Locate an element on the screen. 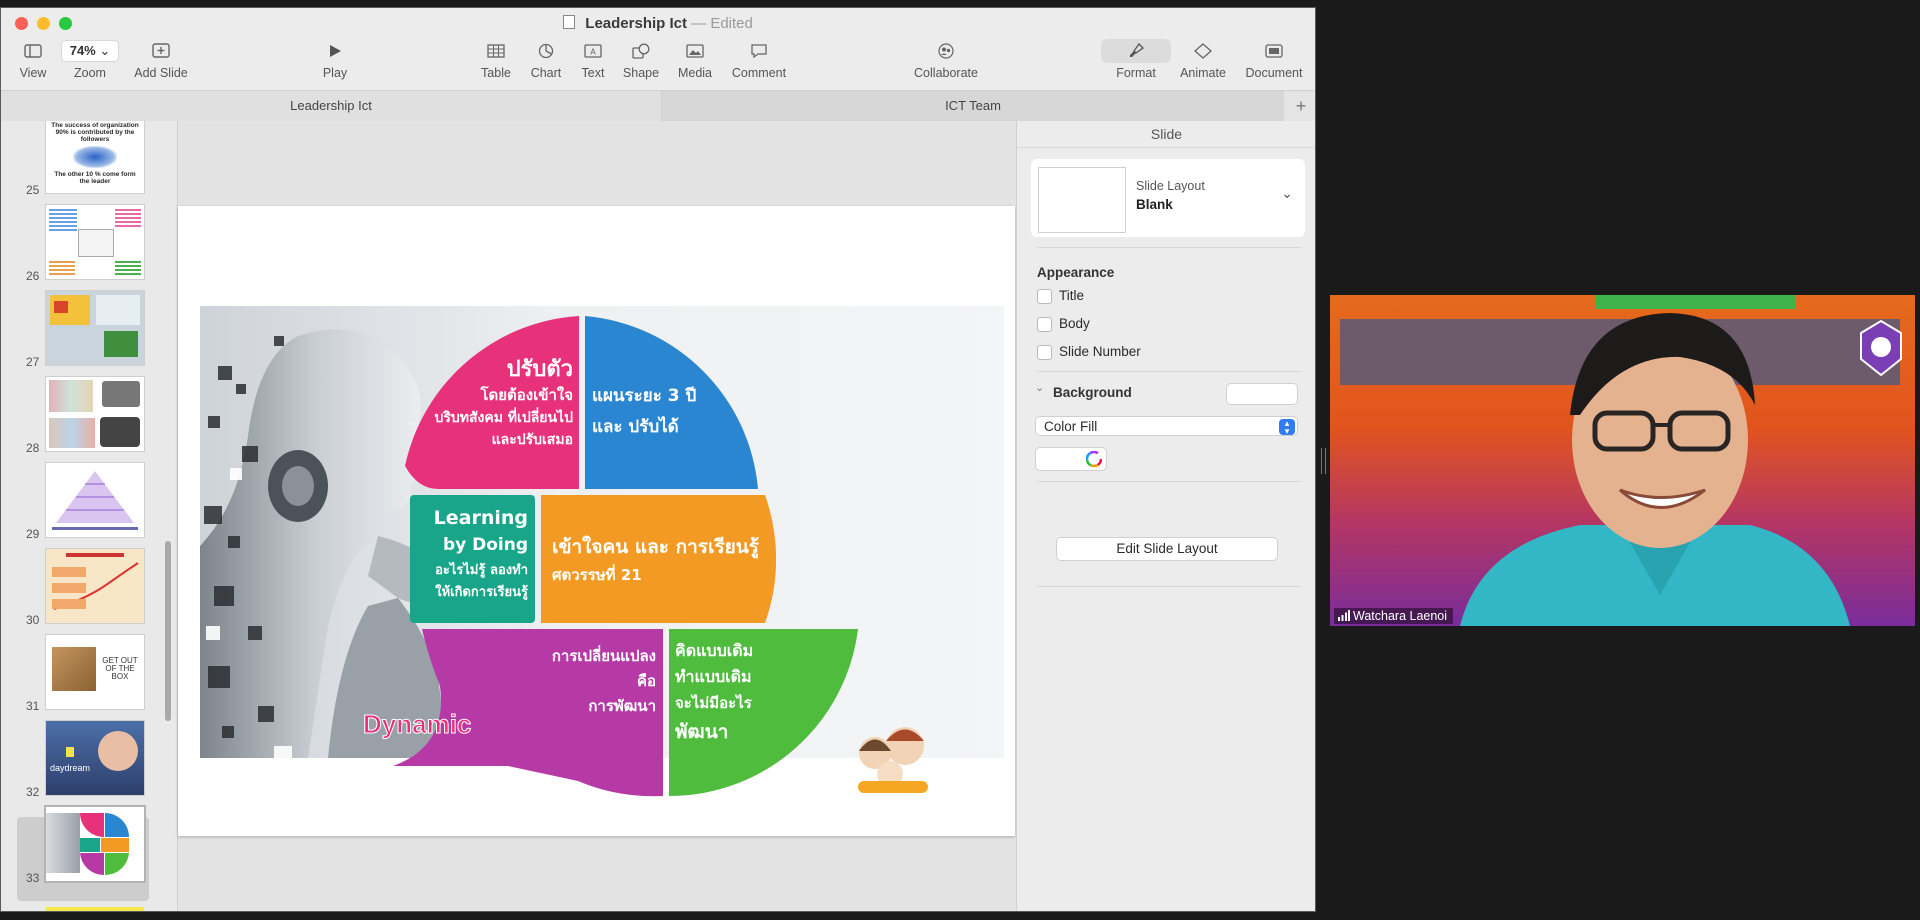 The image size is (1920, 920). slide-thumbnail-30: 30 is located at coordinates (87, 586).